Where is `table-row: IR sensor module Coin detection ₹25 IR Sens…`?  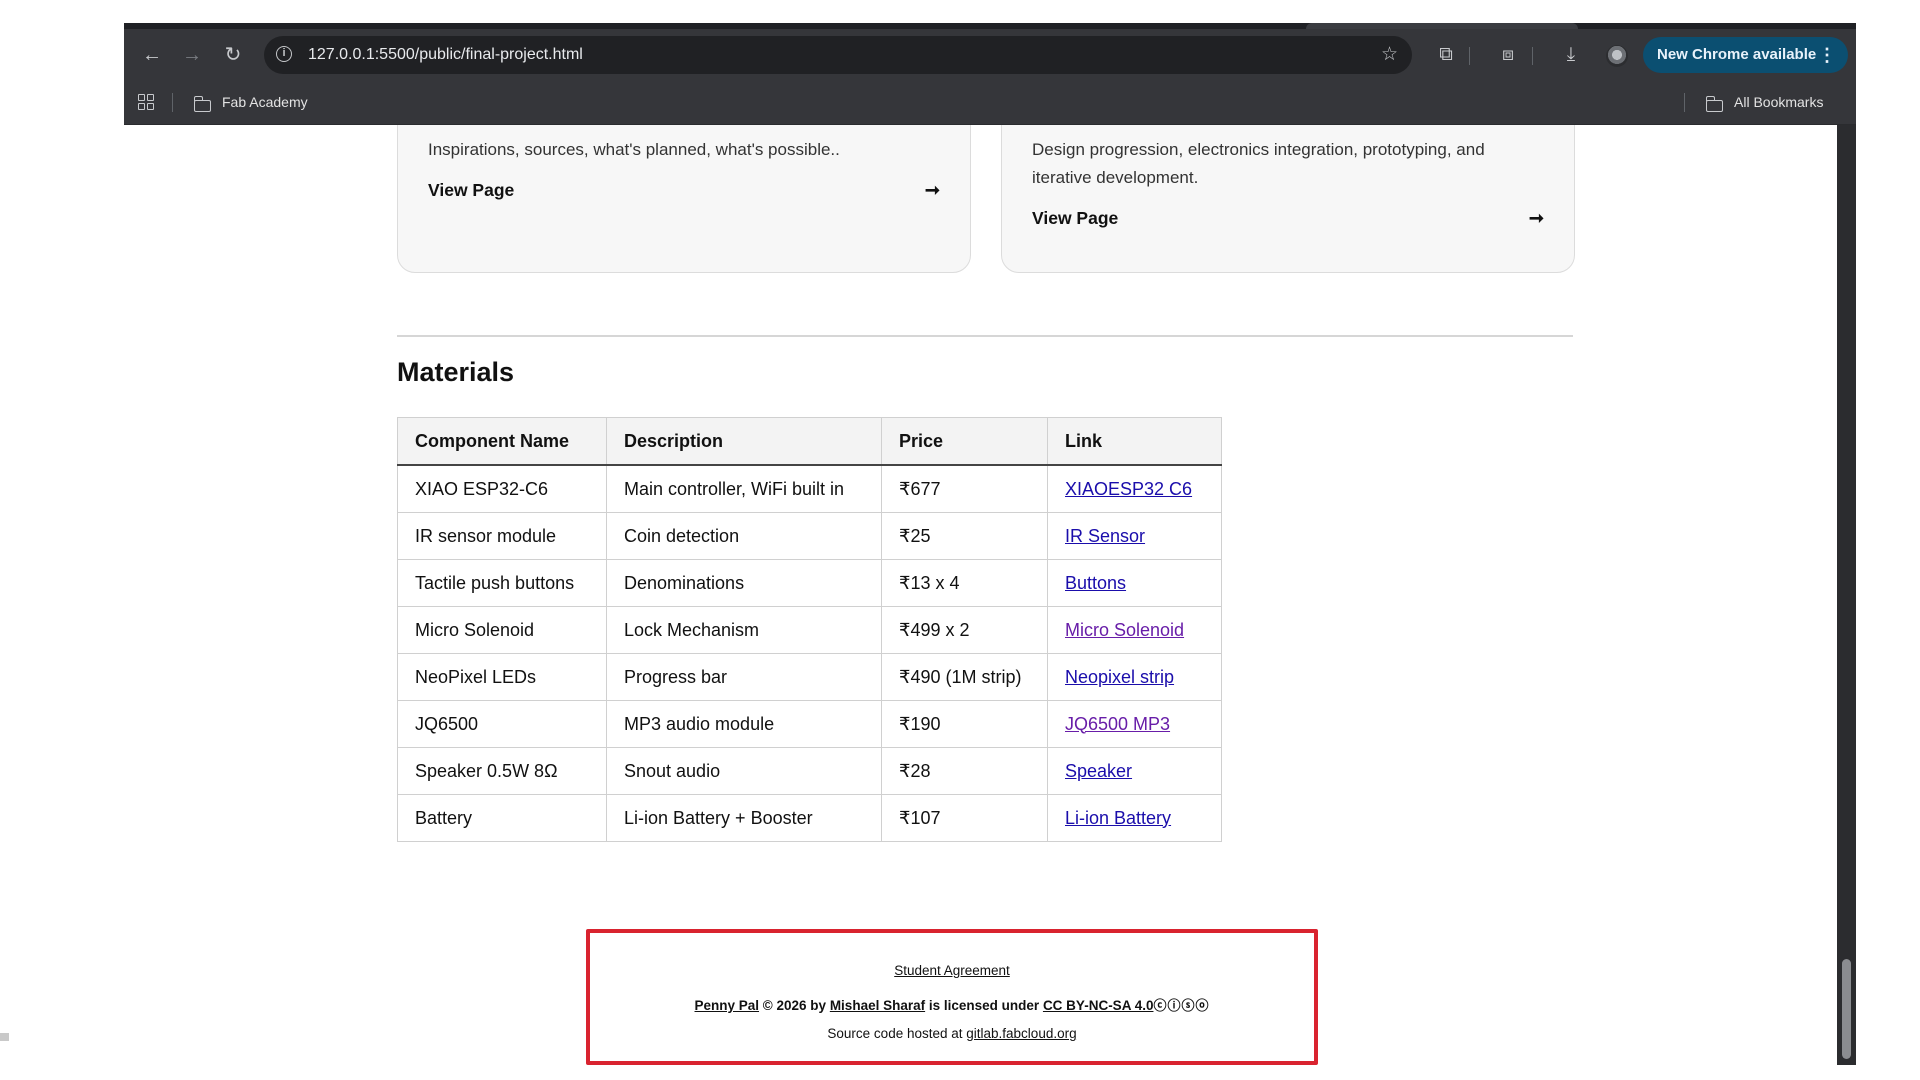
table-row: IR sensor module Coin detection ₹25 IR Sens… is located at coordinates (809, 536).